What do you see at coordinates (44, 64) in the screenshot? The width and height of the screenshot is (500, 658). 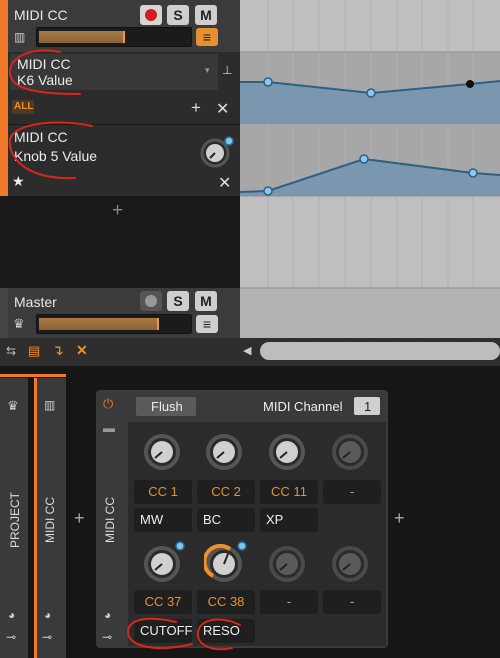 I see `lane-device-name: MIDI CC` at bounding box center [44, 64].